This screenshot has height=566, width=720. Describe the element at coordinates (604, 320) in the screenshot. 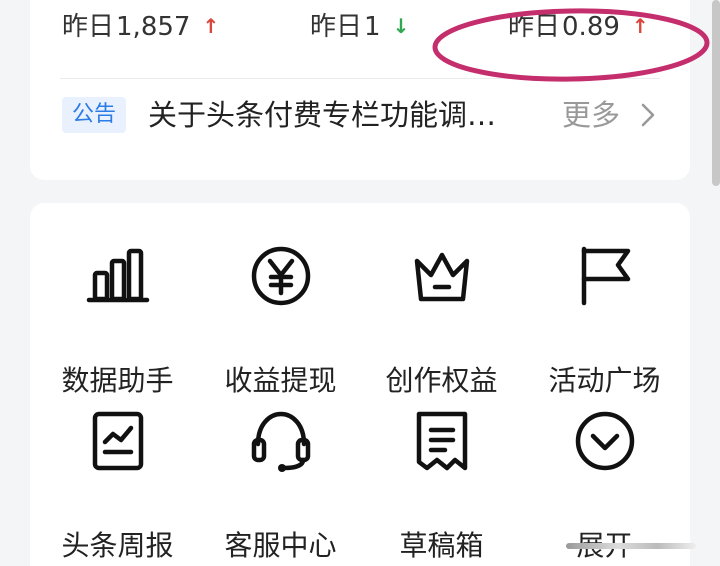

I see `tool-activity-square: 活动广场` at that location.